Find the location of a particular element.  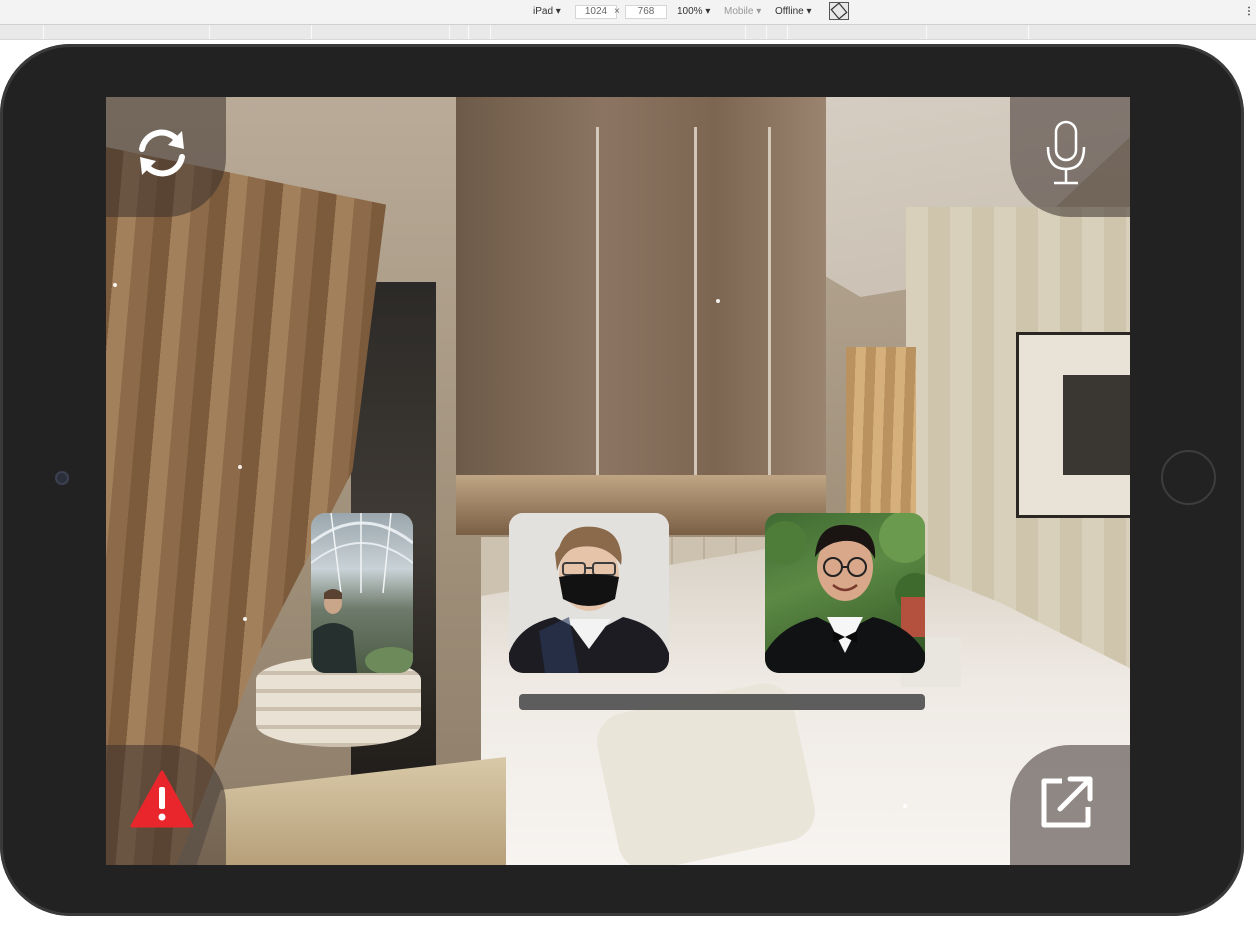

network-select: Offline ▾ is located at coordinates (793, 12).